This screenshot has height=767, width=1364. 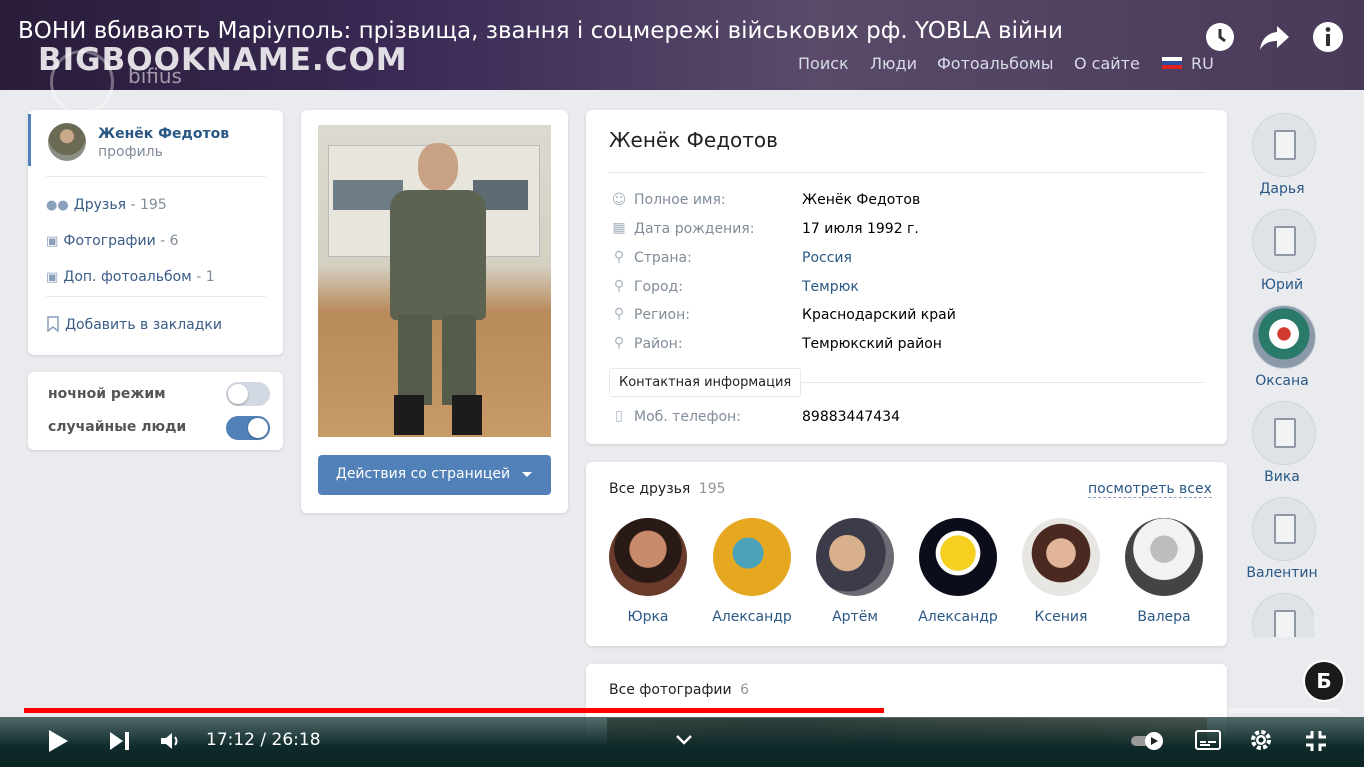 I want to click on friend-name: Ксения, so click(x=1061, y=617).